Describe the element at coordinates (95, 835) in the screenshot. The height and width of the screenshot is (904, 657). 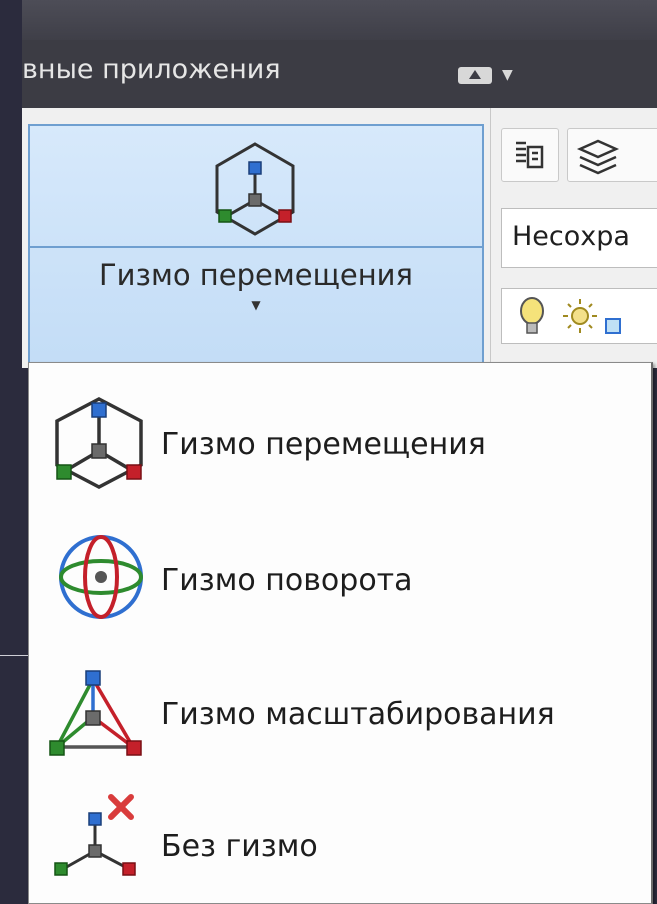
I see `no-gizmo-icon` at that location.